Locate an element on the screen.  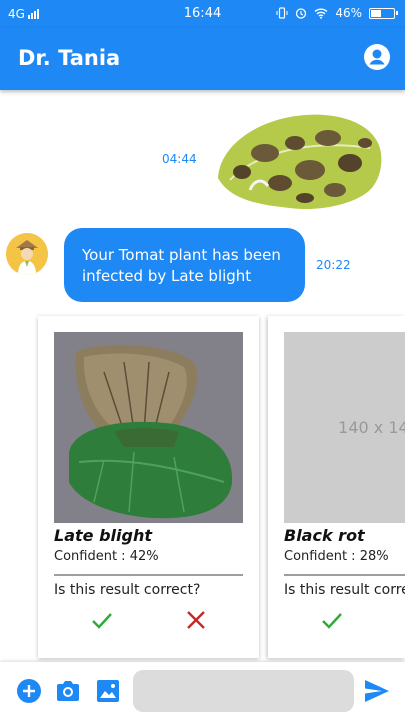
battery-icon is located at coordinates (383, 13).